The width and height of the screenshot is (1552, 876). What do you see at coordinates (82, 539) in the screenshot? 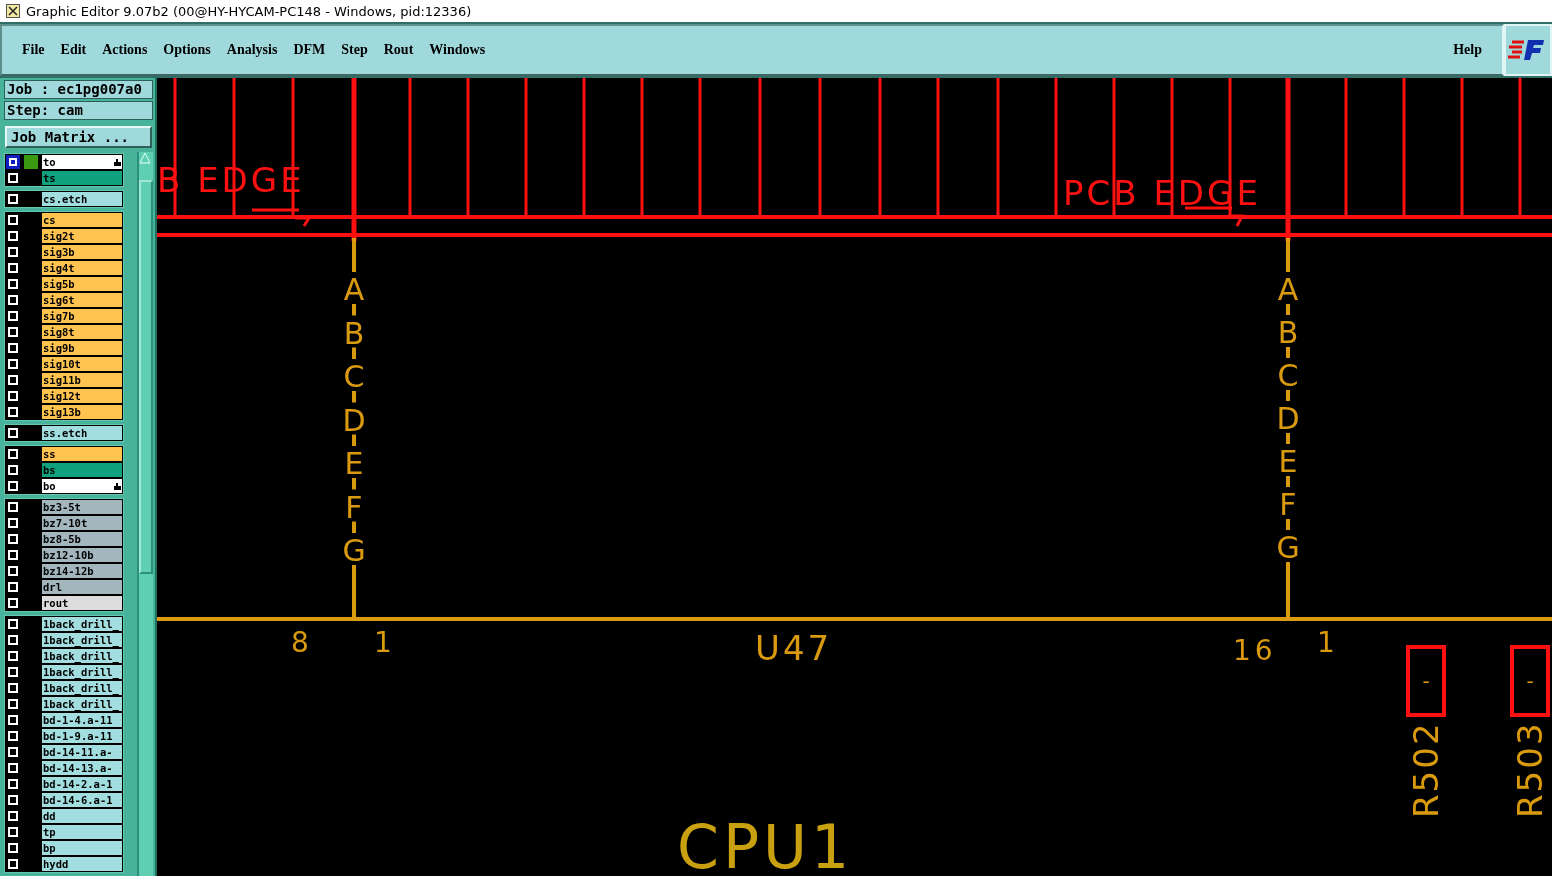
I see `layer-name: bz8-5b` at bounding box center [82, 539].